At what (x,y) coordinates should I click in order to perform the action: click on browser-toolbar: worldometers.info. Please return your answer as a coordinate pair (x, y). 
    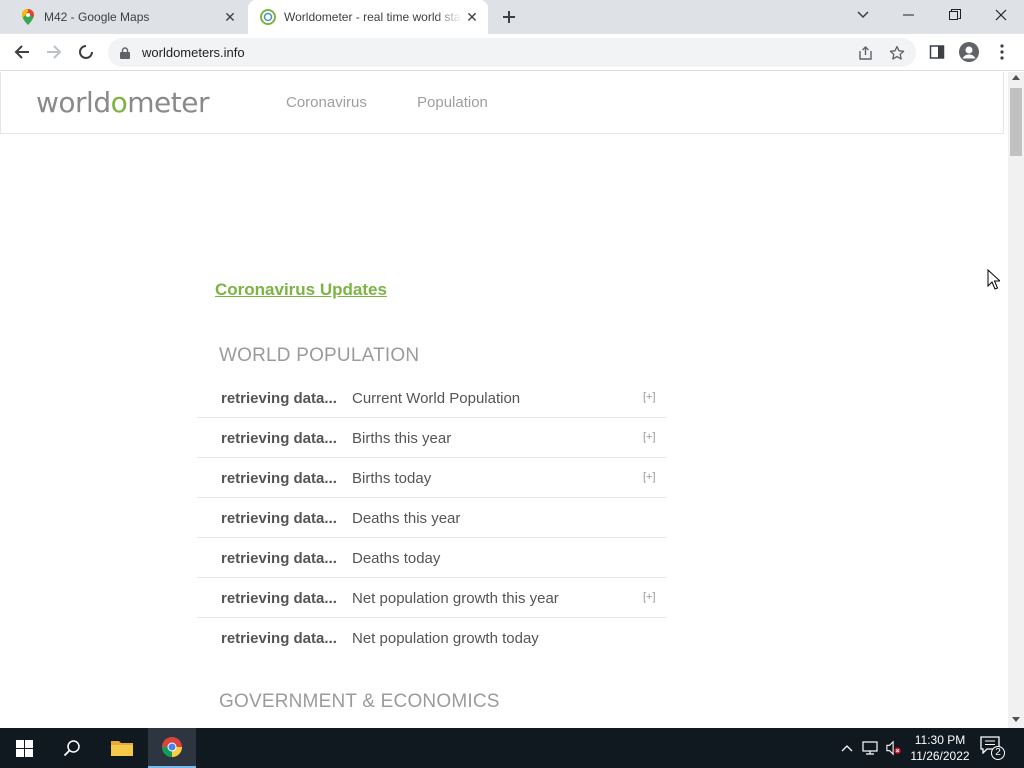
    Looking at the image, I should click on (512, 52).